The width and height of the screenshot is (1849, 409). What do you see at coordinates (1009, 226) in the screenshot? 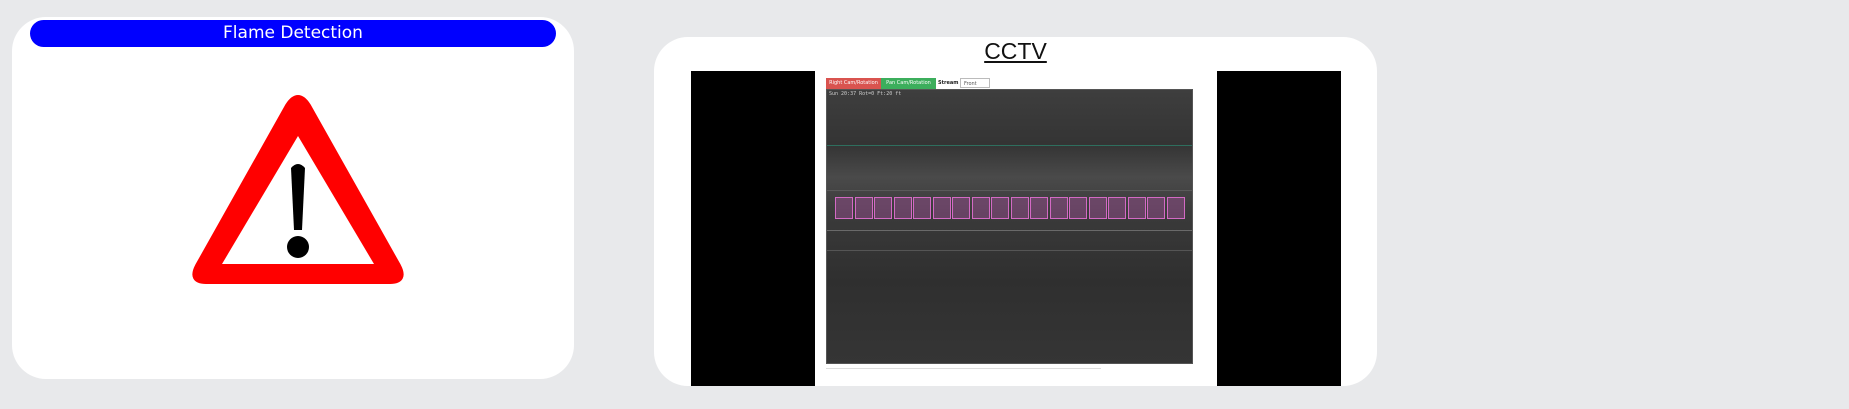
I see `camera-feed: Sun 20:37 Rot=0 Ft:20 ft` at bounding box center [1009, 226].